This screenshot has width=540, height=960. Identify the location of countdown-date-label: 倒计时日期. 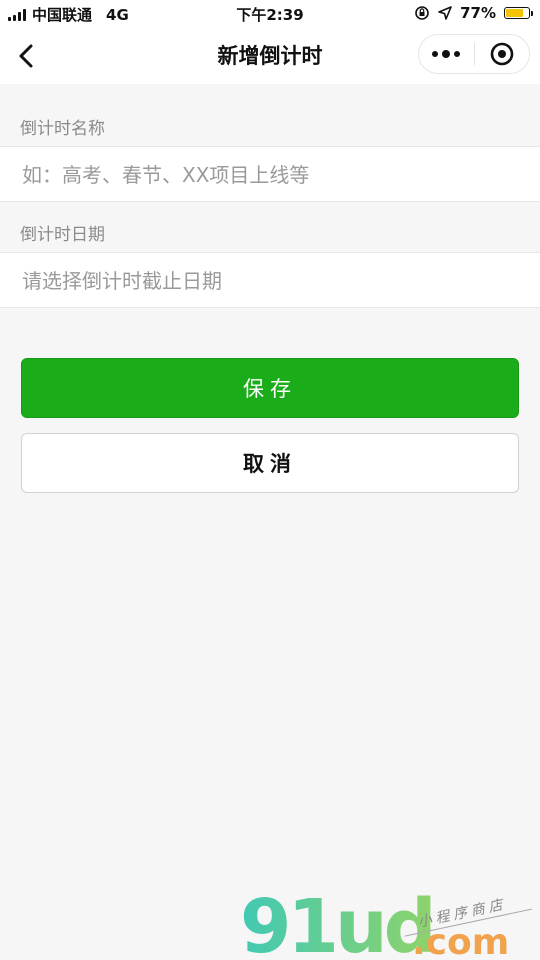
(62, 235).